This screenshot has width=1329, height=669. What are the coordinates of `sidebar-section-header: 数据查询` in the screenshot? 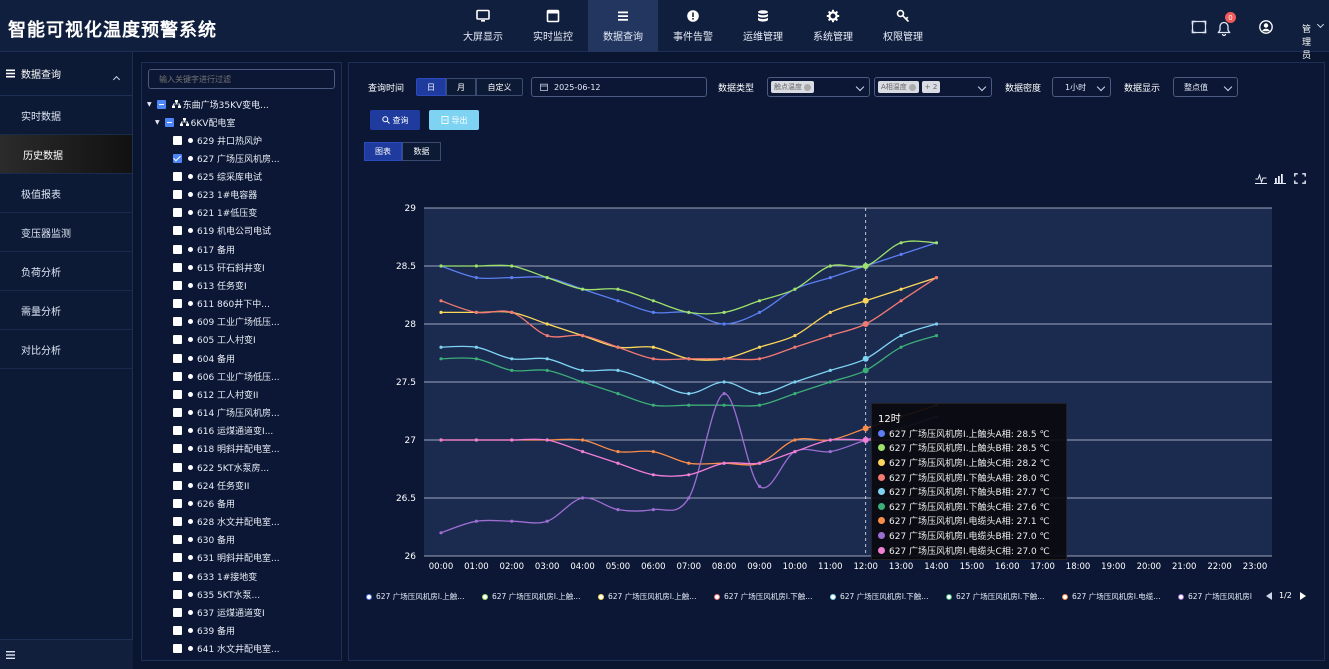 It's located at (66, 74).